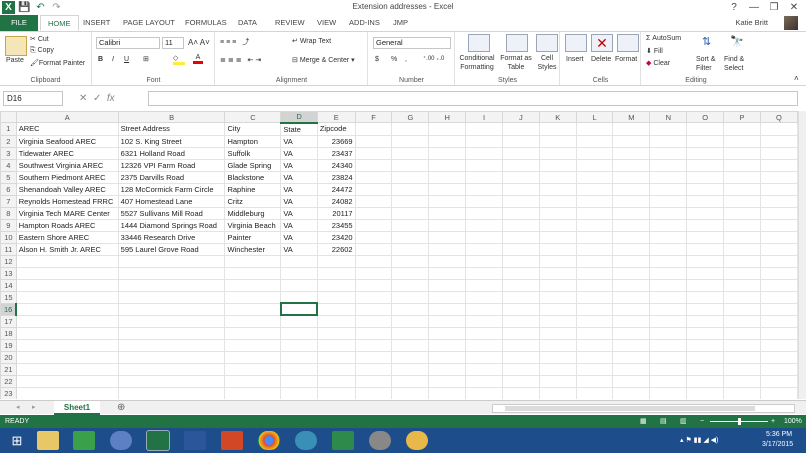 The image size is (806, 453). What do you see at coordinates (146, 59) in the screenshot?
I see `borders-icon: ⊞` at bounding box center [146, 59].